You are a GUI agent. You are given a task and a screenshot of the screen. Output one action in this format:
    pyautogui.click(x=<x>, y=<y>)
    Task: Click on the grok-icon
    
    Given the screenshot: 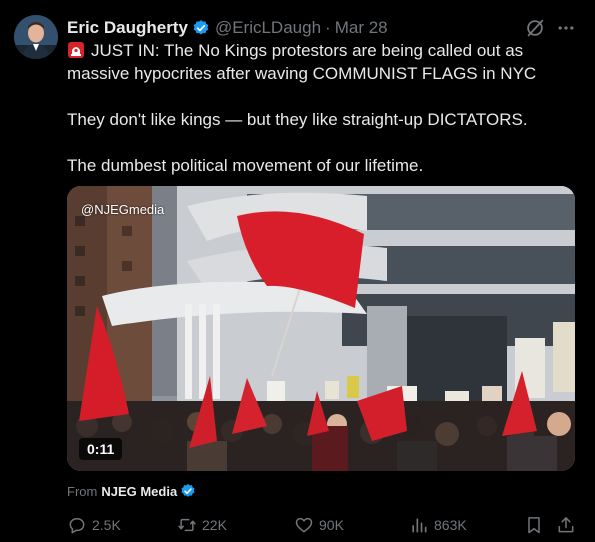 What is the action you would take?
    pyautogui.click(x=535, y=28)
    